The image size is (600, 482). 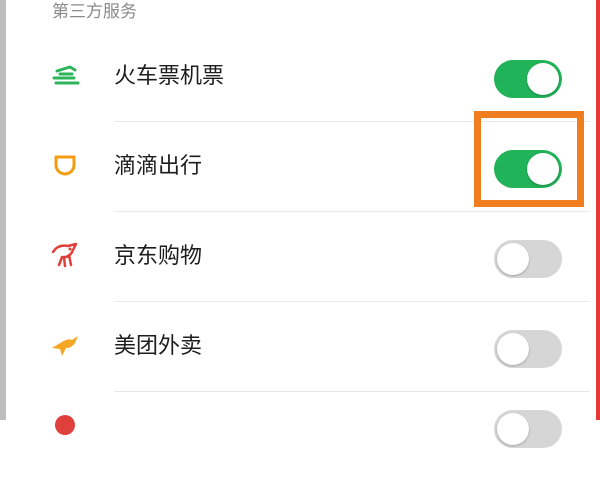 What do you see at coordinates (65, 165) in the screenshot?
I see `didi-icon` at bounding box center [65, 165].